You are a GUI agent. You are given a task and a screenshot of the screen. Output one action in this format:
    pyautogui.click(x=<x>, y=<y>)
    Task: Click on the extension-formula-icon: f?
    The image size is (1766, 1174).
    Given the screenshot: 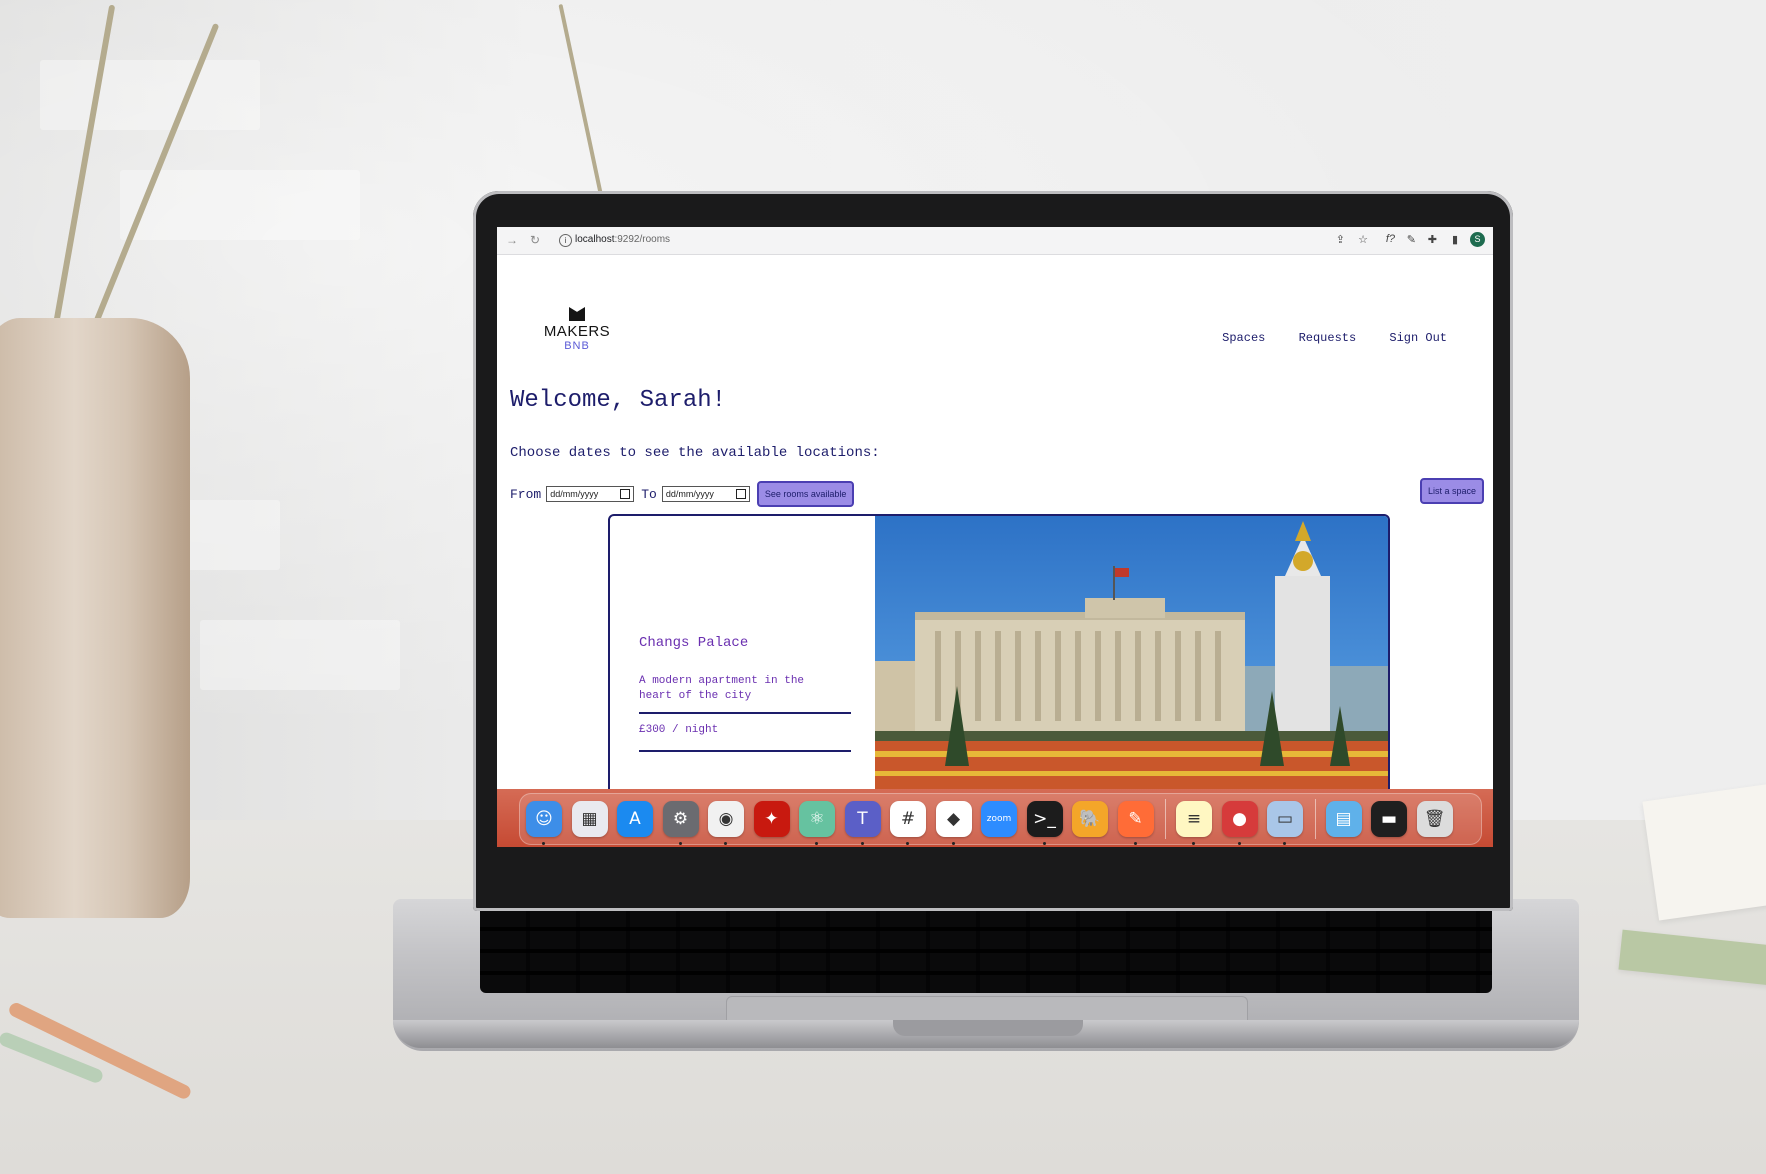 What is the action you would take?
    pyautogui.click(x=1390, y=239)
    